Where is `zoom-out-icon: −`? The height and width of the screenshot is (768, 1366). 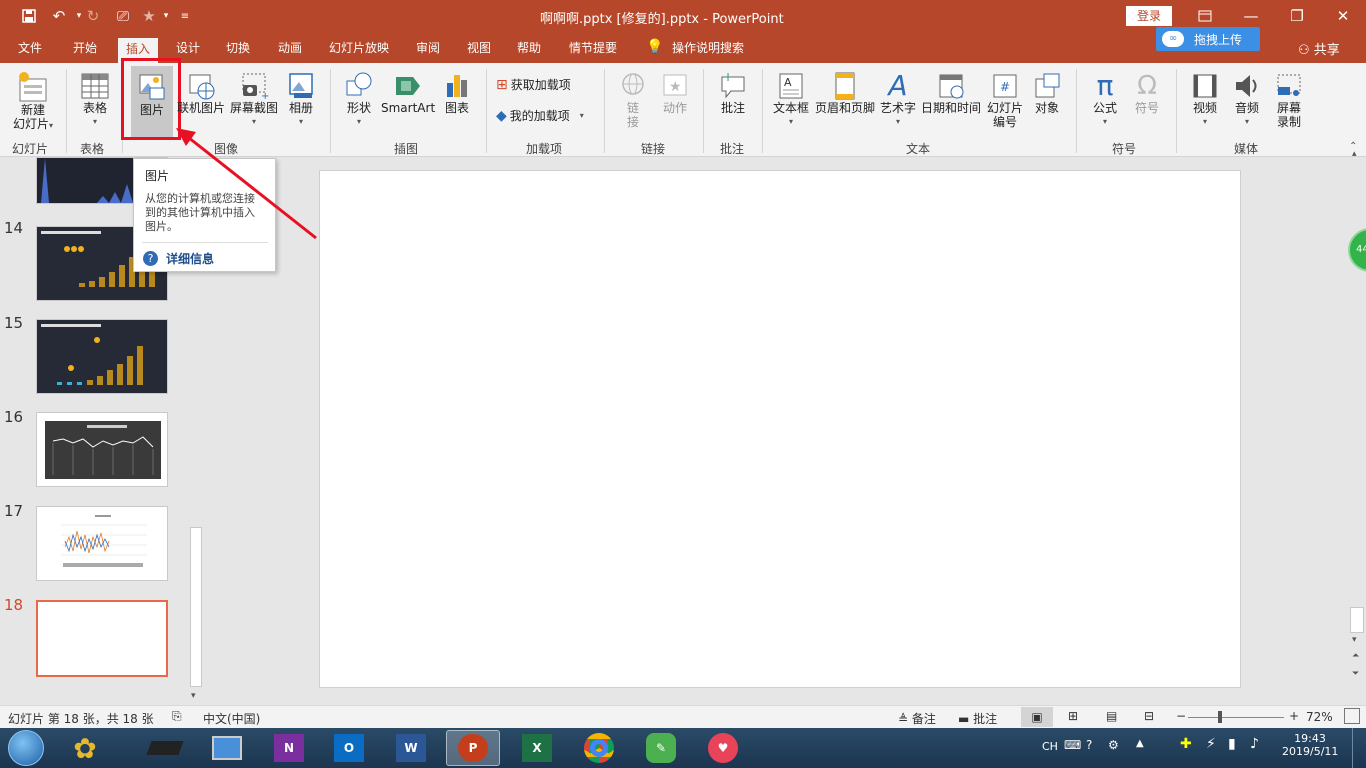
zoom-out-icon: − is located at coordinates (1181, 716).